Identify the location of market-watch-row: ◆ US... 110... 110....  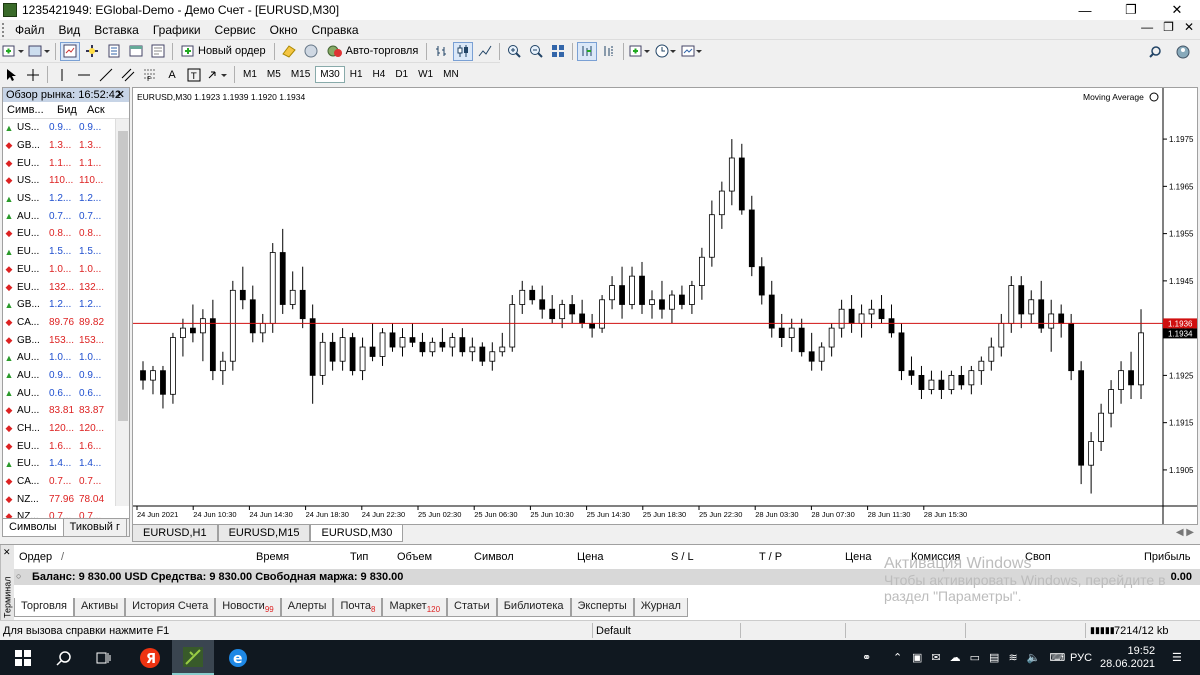
(60, 181).